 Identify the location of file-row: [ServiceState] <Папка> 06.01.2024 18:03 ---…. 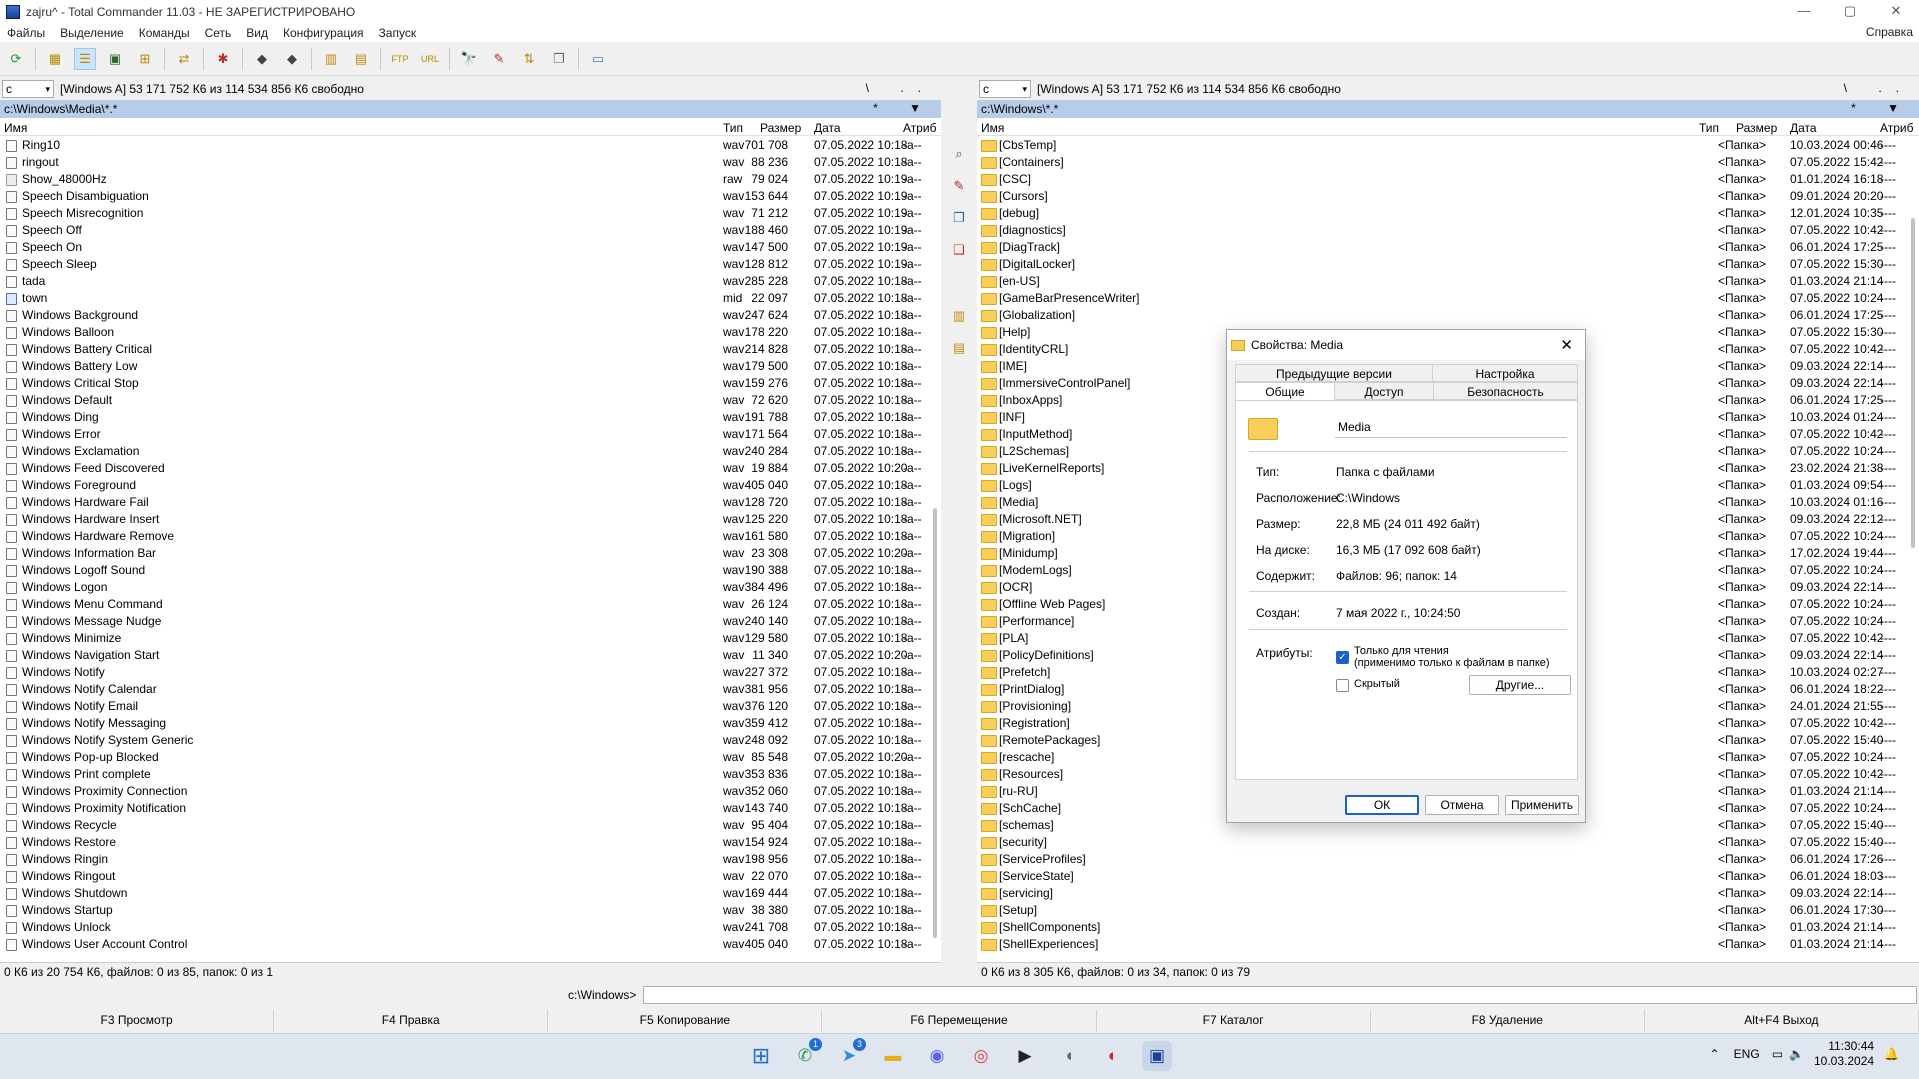
(1448, 876).